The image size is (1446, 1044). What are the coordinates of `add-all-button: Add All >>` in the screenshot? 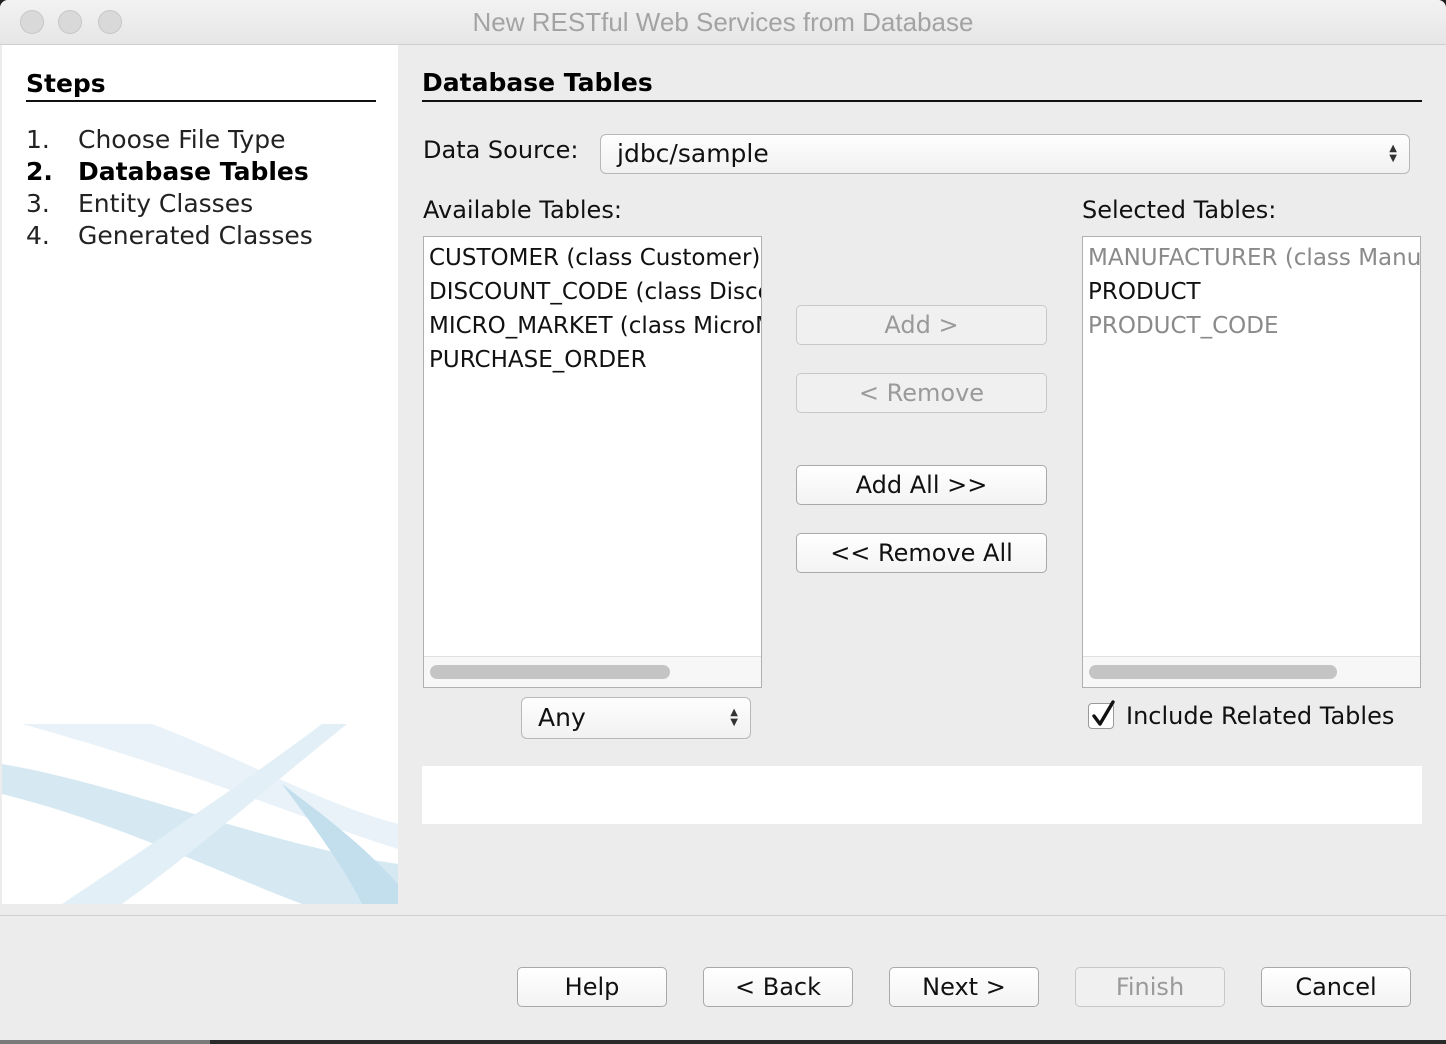 It's located at (921, 485).